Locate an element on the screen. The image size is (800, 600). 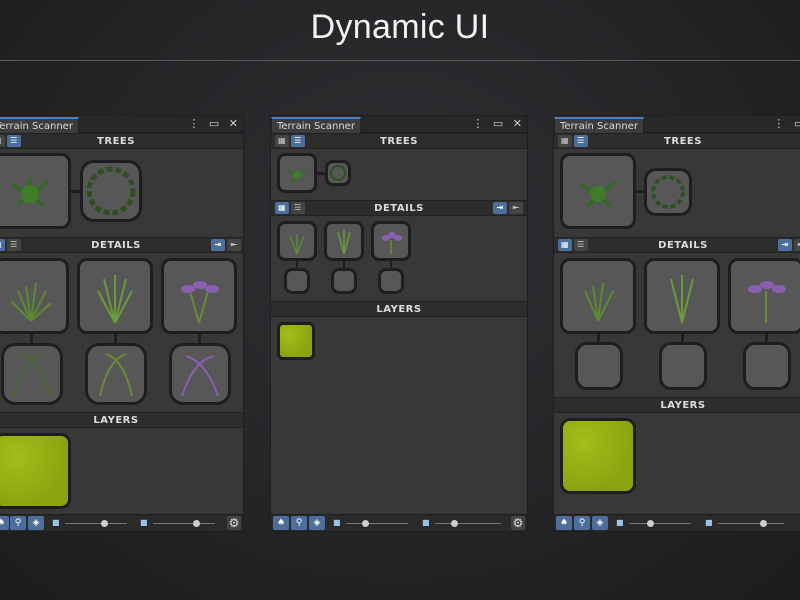
section-details-header: ▦ ☰ DETAILS ⇥ ⇤ is located at coordinates (399, 208).